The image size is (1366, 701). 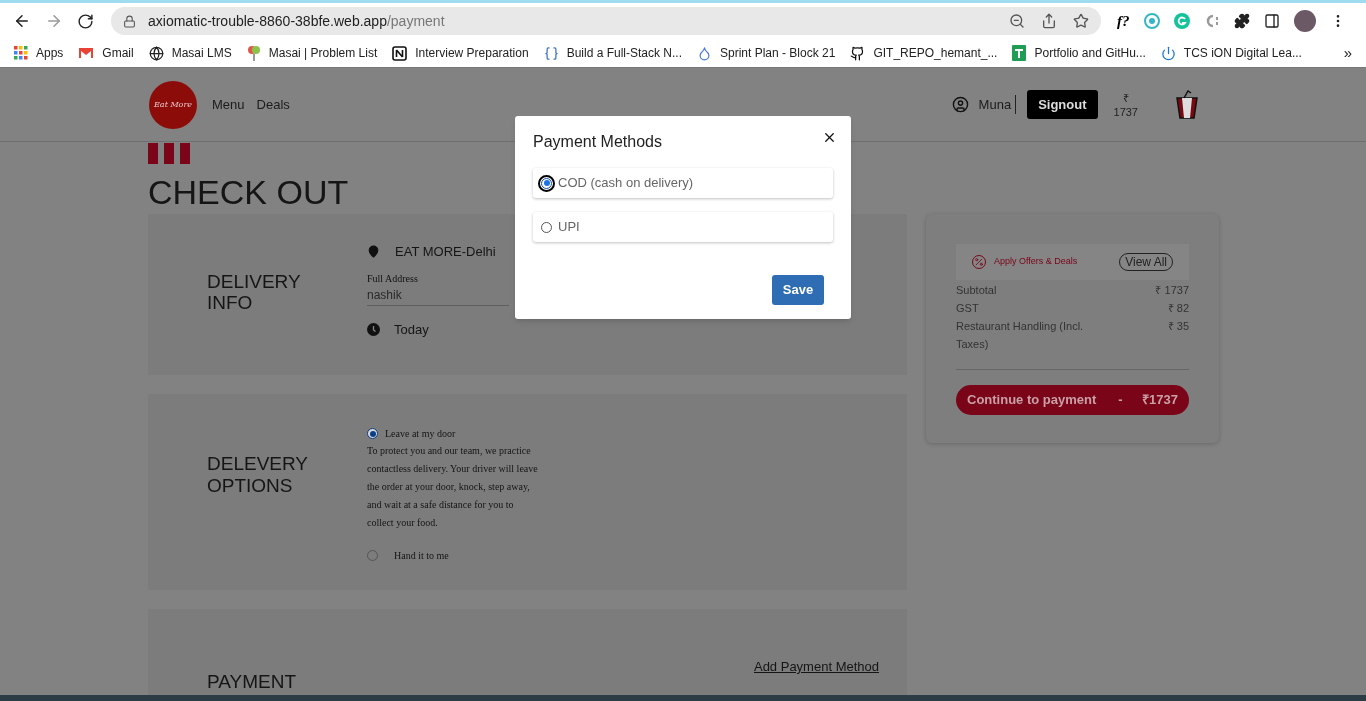 I want to click on payment-option: COD (cash on delivery), so click(x=683, y=183).